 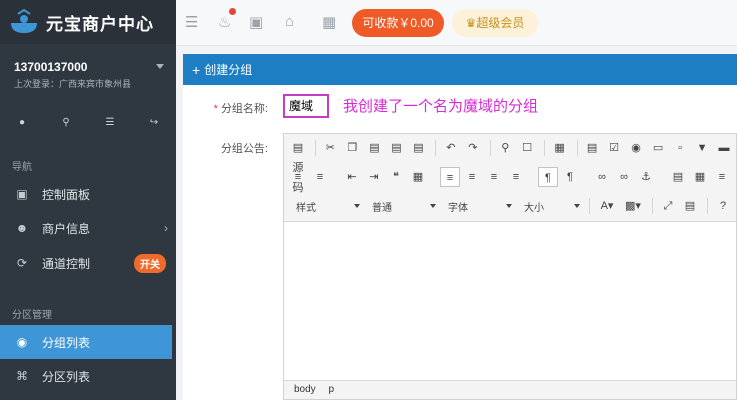 What do you see at coordinates (680, 148) in the screenshot?
I see `textarea-icon: ▫` at bounding box center [680, 148].